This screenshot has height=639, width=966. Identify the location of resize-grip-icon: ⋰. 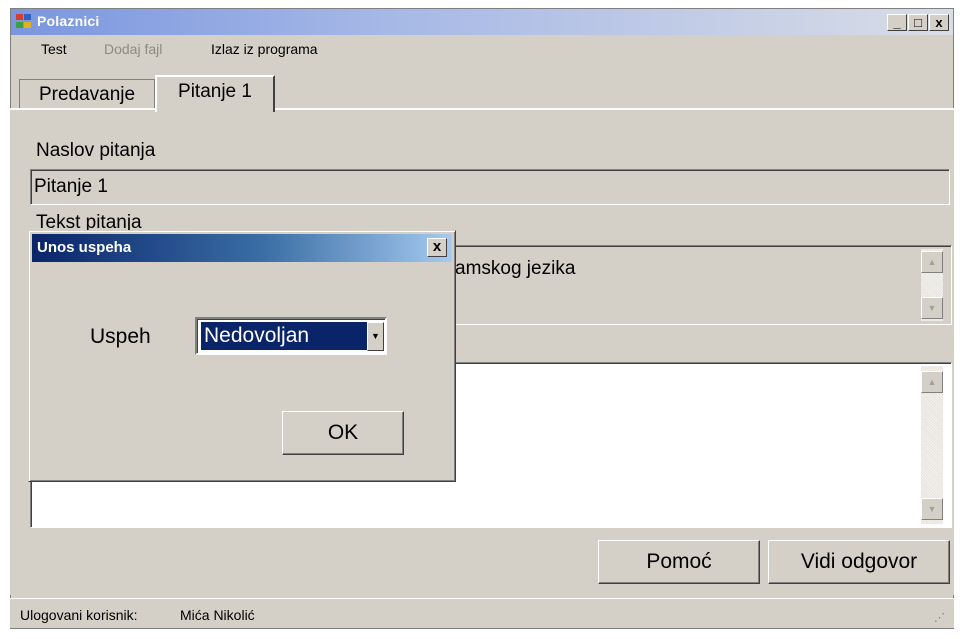
(939, 617).